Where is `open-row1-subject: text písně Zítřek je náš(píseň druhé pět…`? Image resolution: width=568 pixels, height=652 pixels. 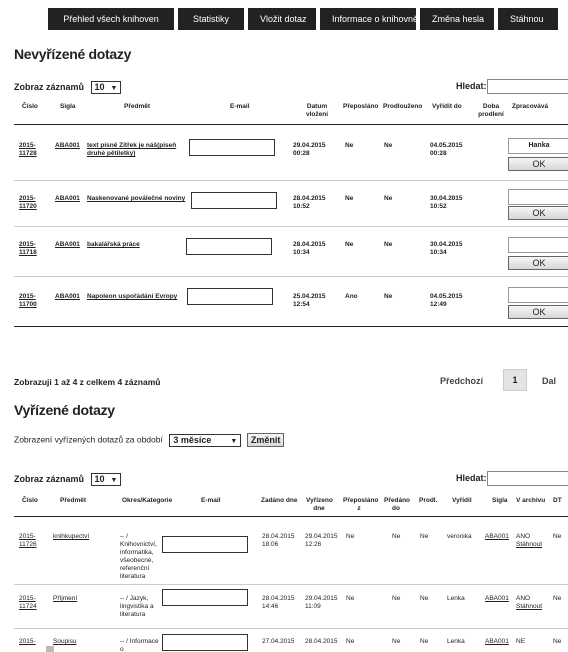
open-row1-subject: text písně Zítřek je náš(píseň druhé pět… is located at coordinates (135, 150).